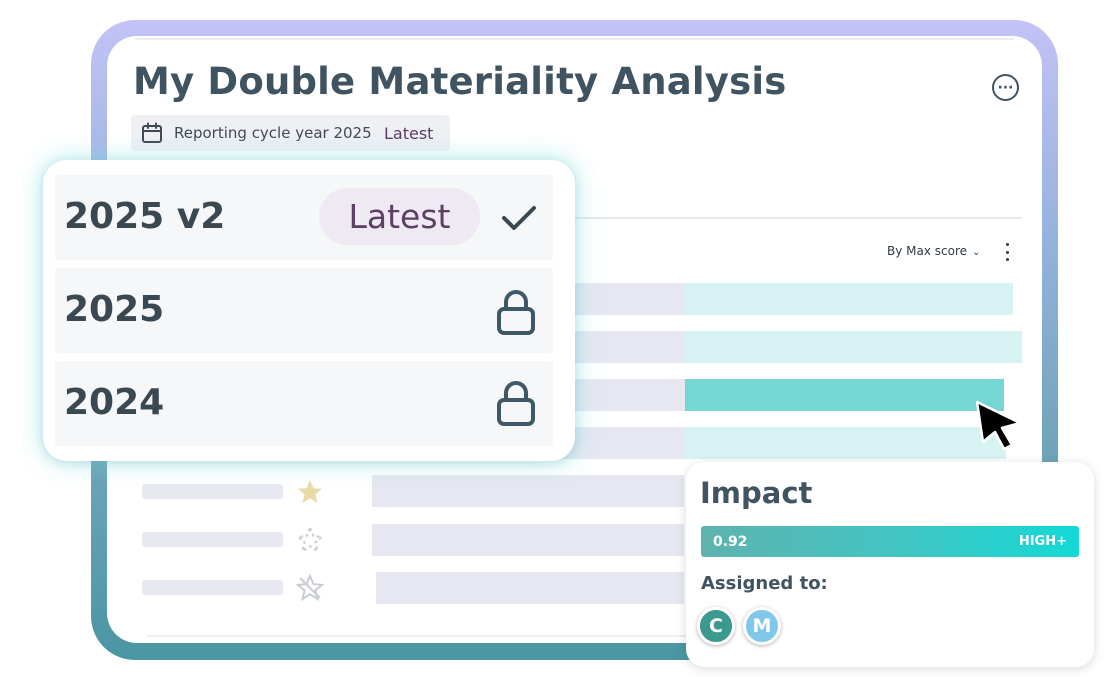 This screenshot has width=1115, height=693. What do you see at coordinates (310, 540) in the screenshot?
I see `star-dashed-icon` at bounding box center [310, 540].